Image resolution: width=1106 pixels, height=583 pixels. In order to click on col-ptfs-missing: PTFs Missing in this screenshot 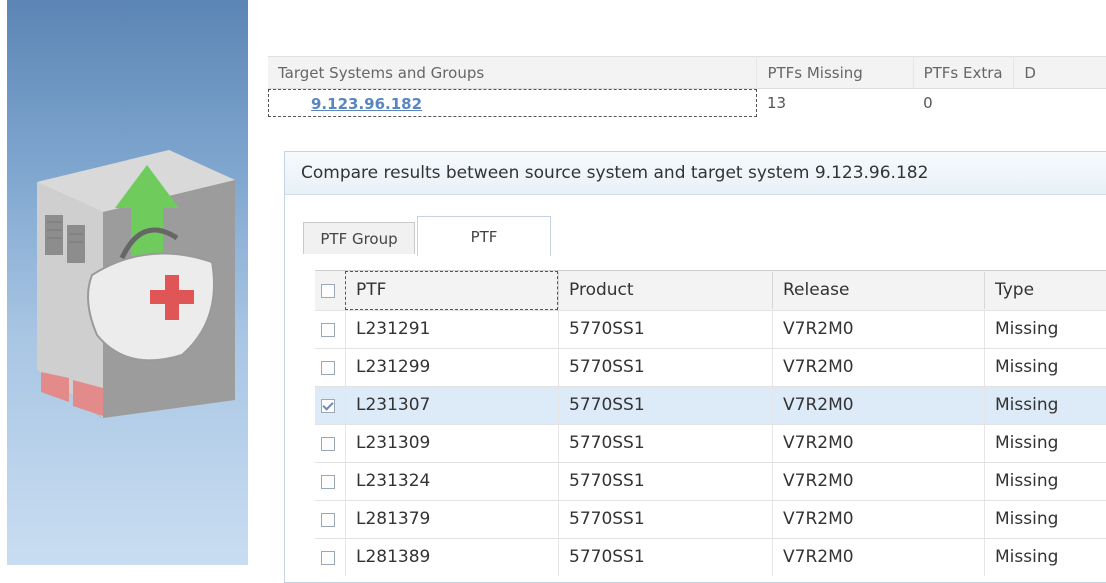, I will do `click(835, 72)`.